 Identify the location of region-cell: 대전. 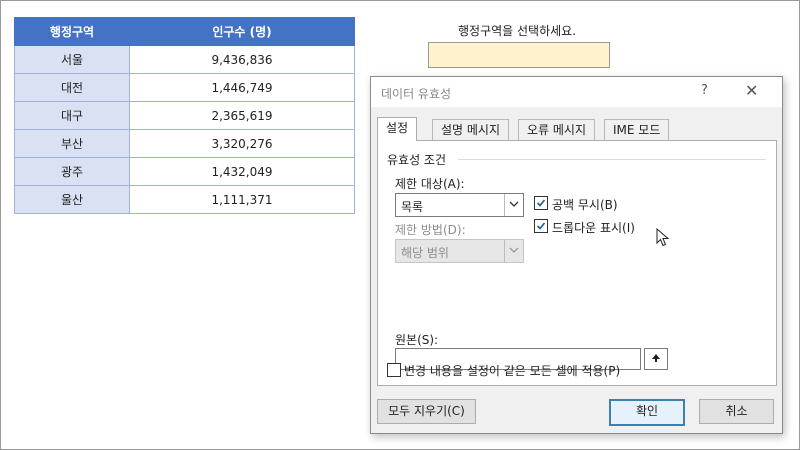
(72, 87).